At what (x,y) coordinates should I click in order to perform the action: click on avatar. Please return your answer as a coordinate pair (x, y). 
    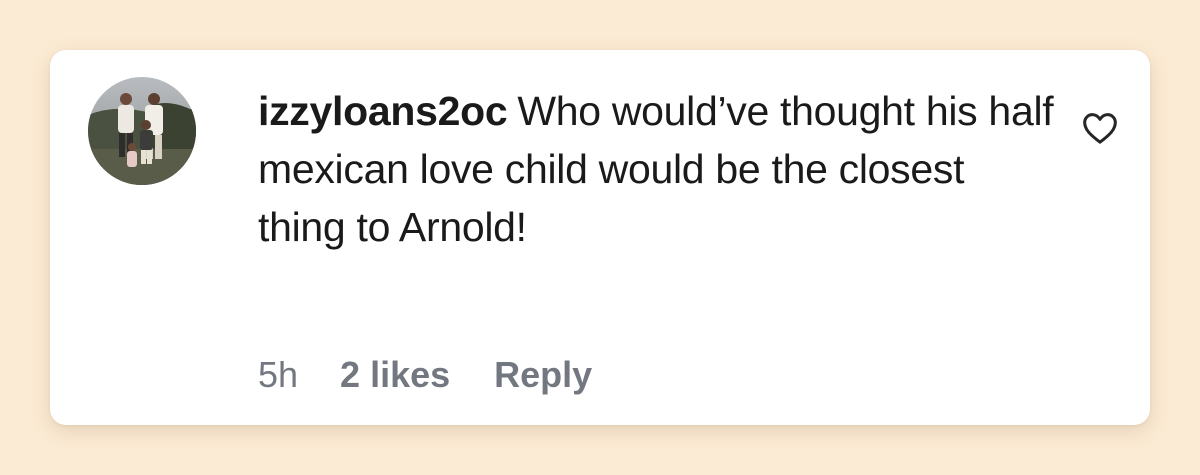
    Looking at the image, I should click on (142, 131).